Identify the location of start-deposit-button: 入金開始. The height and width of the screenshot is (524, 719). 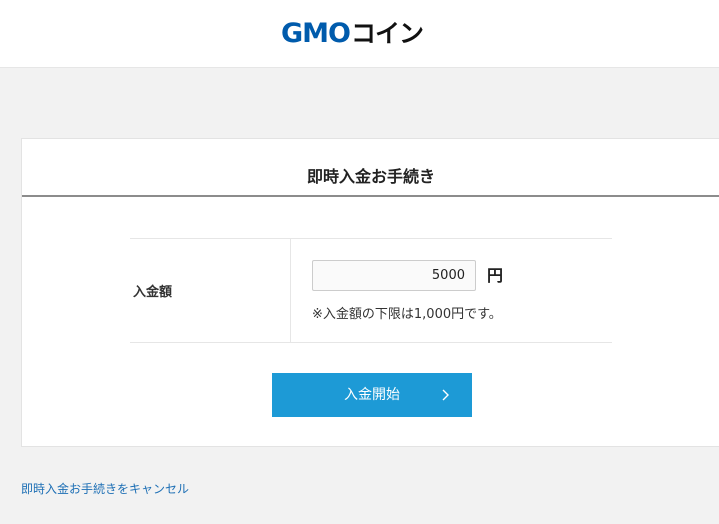
(372, 395).